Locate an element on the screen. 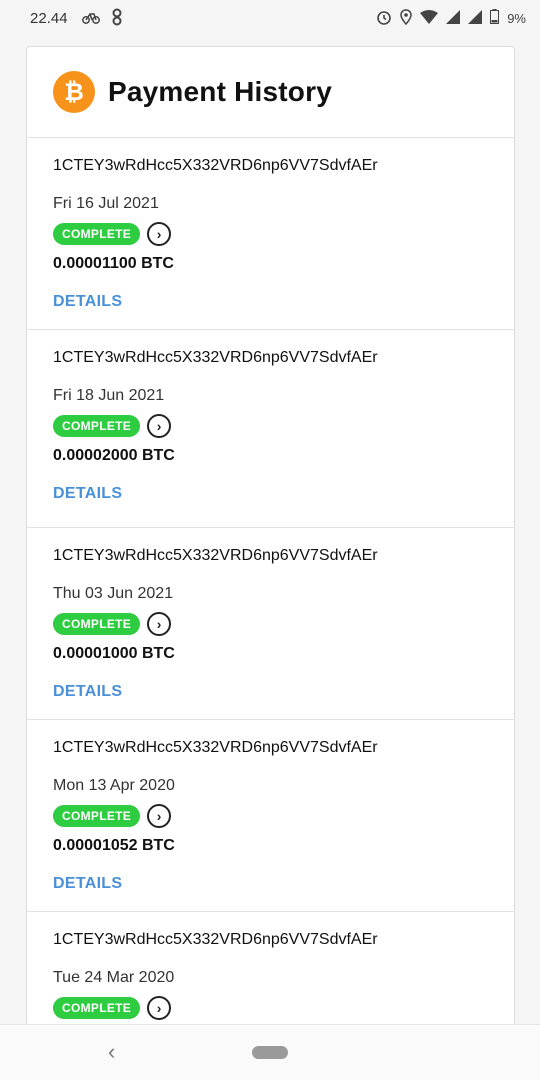 Image resolution: width=540 pixels, height=1080 pixels. payment-date: Thu 03 Jun 2021 is located at coordinates (113, 593).